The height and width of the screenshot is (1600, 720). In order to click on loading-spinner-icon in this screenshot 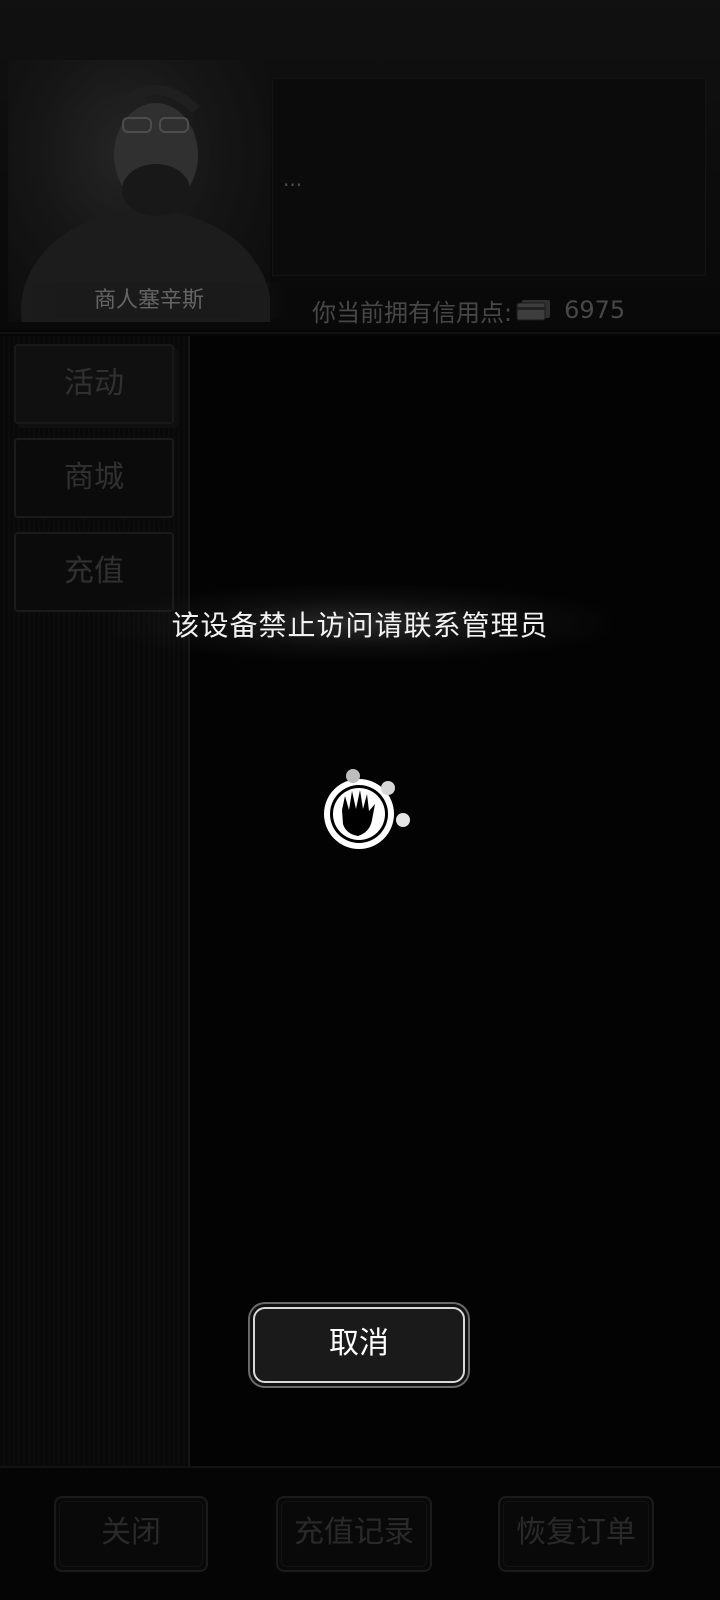, I will do `click(367, 809)`.